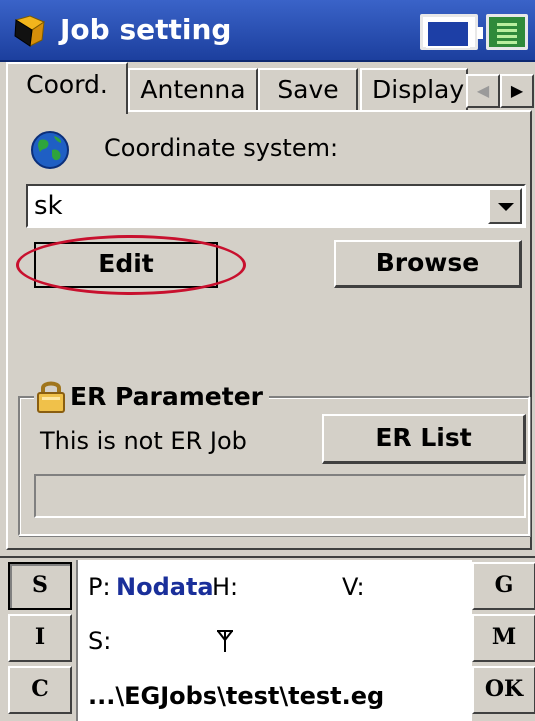 Image resolution: width=535 pixels, height=721 pixels. What do you see at coordinates (517, 91) in the screenshot?
I see `tab-scroll-right-icon: ▶` at bounding box center [517, 91].